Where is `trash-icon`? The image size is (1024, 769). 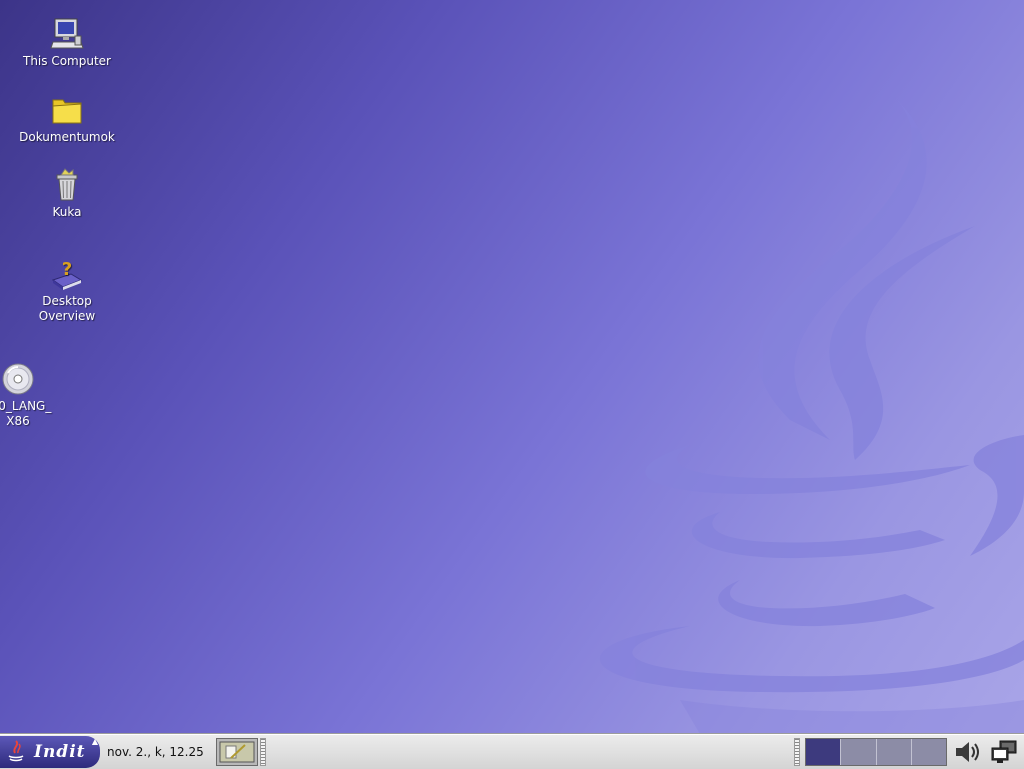 trash-icon is located at coordinates (67, 184).